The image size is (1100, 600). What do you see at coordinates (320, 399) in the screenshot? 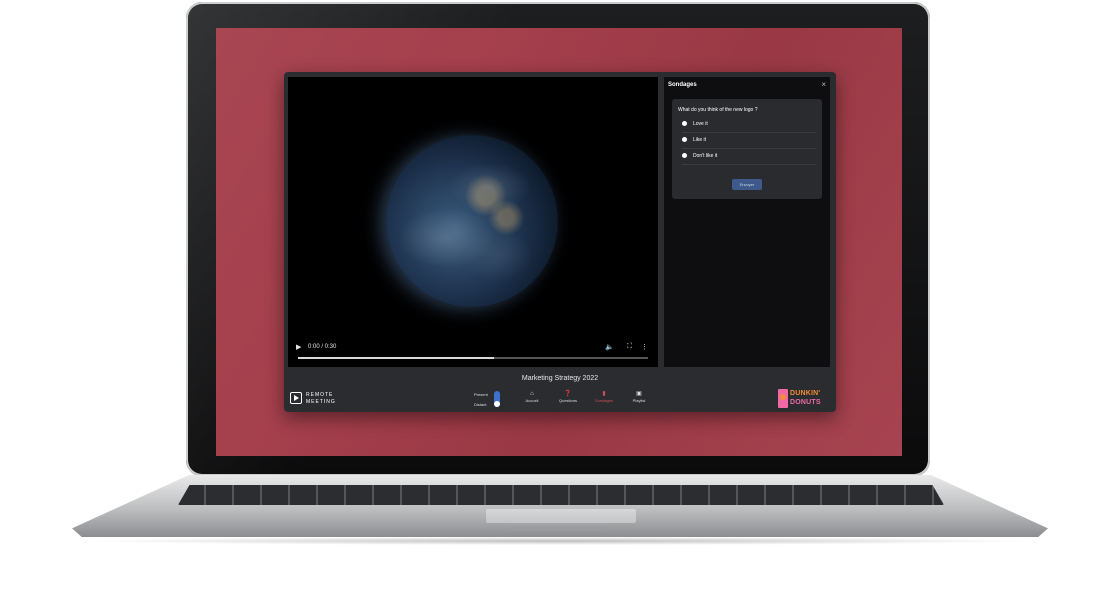
I see `remote-meeting-logo: REMOTE MEETING` at bounding box center [320, 399].